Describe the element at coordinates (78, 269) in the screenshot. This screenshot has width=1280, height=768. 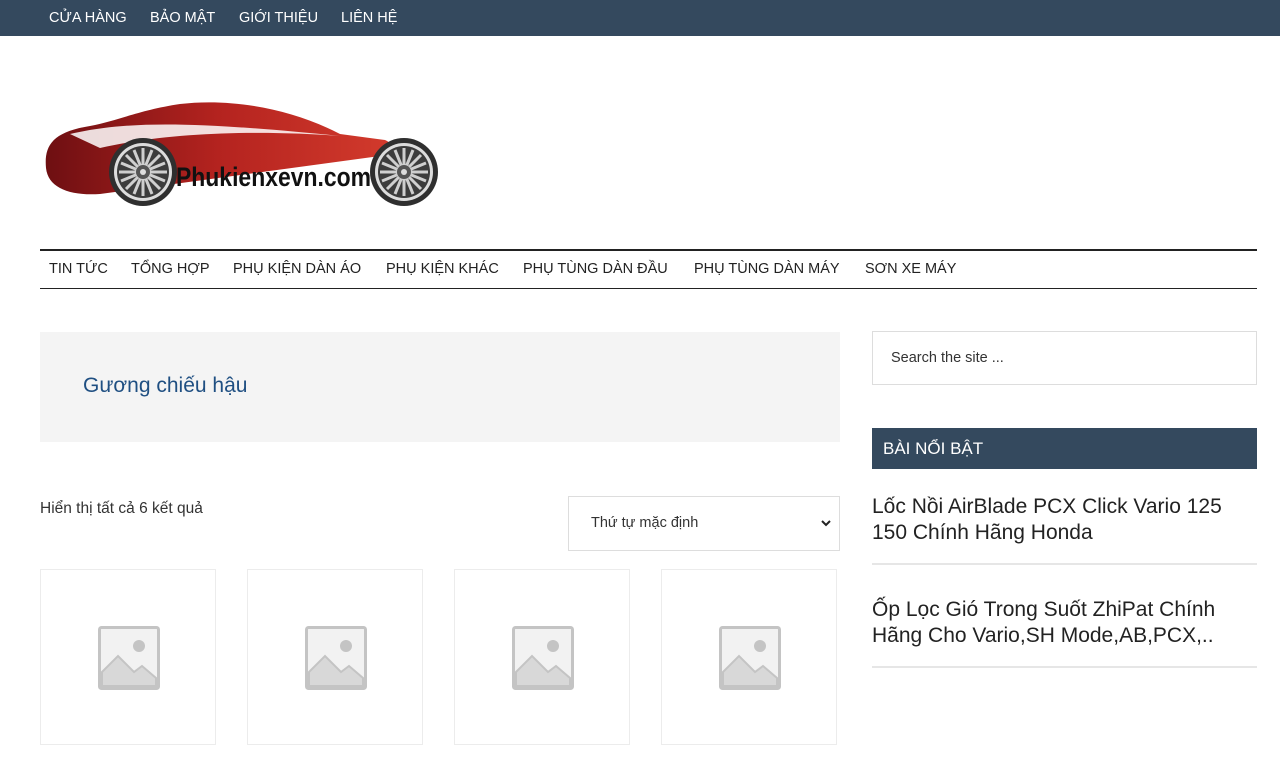
I see `nav-item-news: TIN TỨC` at that location.